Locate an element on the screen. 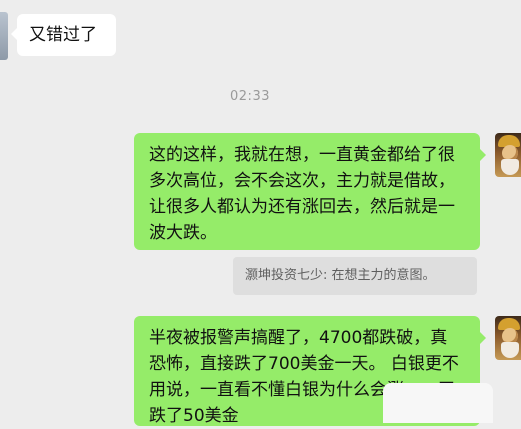  message-text-line: 多次高位，会不会这次，主力就是借故， is located at coordinates (302, 181).